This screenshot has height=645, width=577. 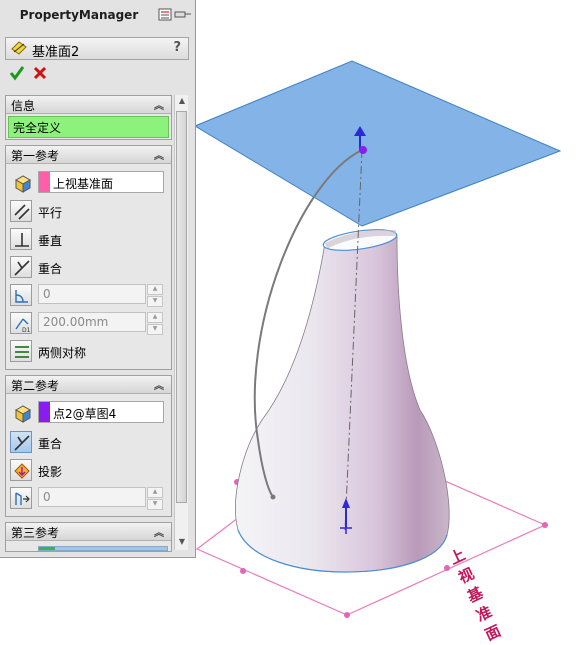 I want to click on coincident-label: 重合, so click(x=50, y=269).